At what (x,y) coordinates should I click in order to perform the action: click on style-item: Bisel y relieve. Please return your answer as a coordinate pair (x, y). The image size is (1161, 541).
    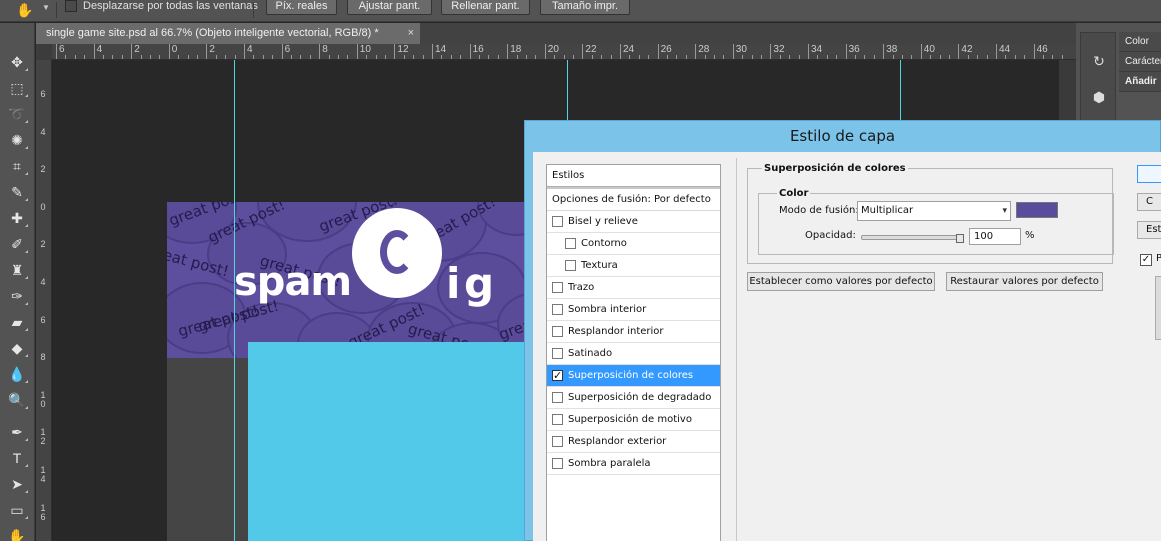
    Looking at the image, I should click on (633, 222).